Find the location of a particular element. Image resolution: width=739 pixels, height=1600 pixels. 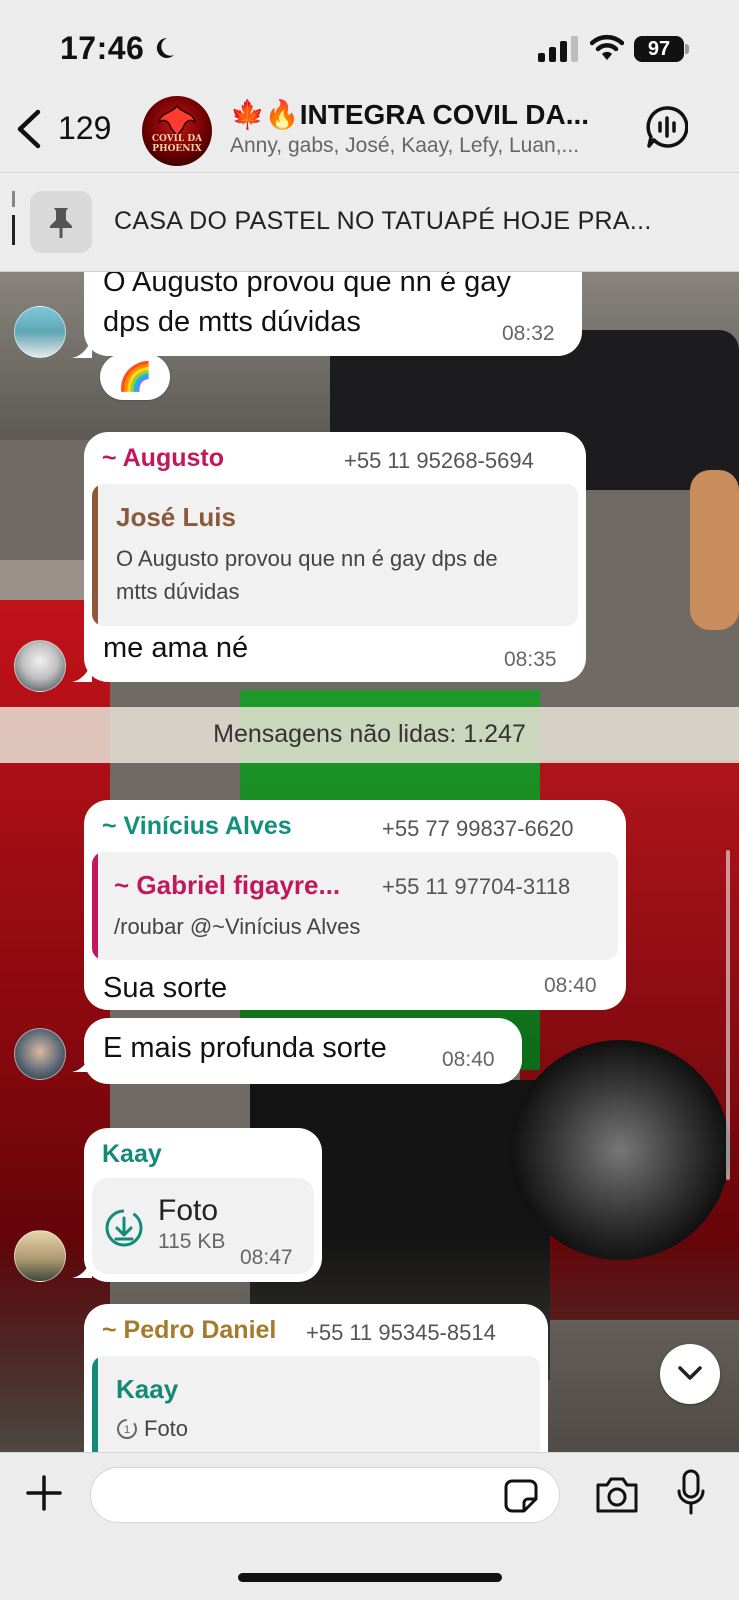

view-once-icon: 1 is located at coordinates (127, 1429).